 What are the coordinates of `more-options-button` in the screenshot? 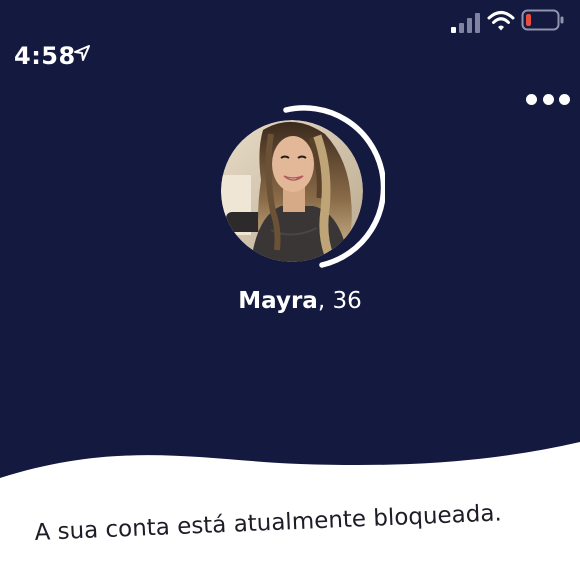 It's located at (548, 99).